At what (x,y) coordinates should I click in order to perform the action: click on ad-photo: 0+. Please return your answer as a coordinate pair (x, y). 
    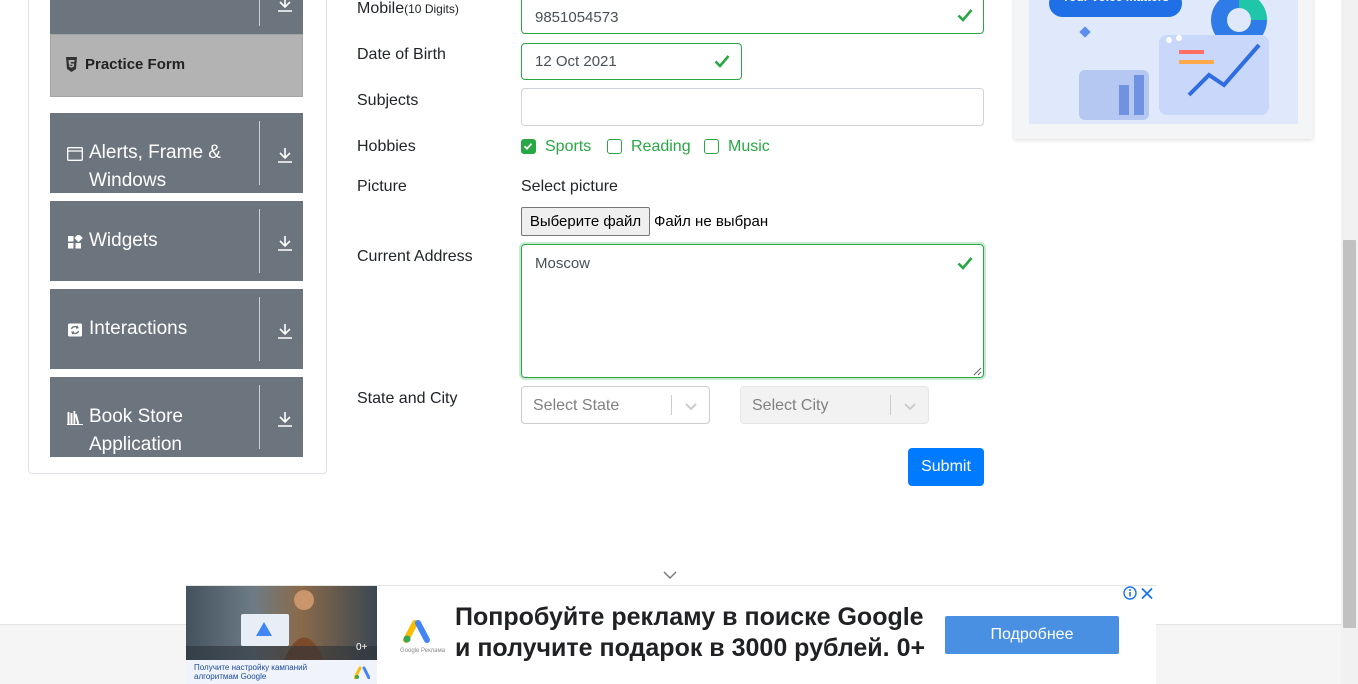
    Looking at the image, I should click on (281, 623).